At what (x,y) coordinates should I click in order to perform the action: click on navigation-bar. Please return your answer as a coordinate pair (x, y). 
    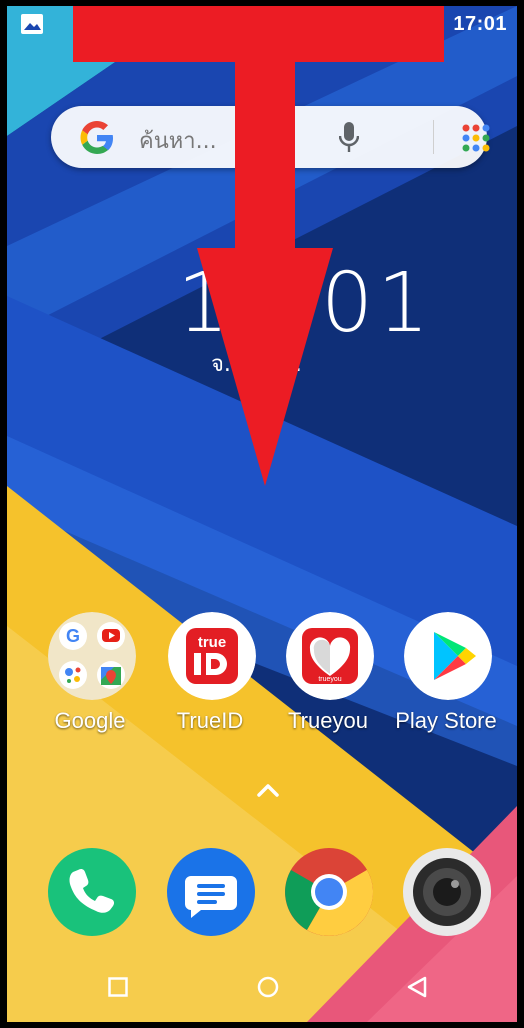
    Looking at the image, I should click on (262, 987).